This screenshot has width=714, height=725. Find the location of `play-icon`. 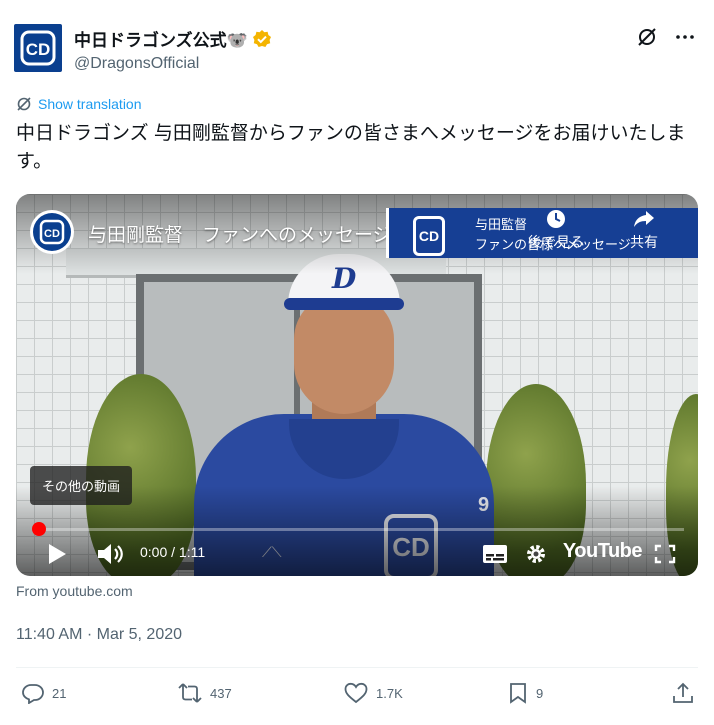

play-icon is located at coordinates (57, 554).